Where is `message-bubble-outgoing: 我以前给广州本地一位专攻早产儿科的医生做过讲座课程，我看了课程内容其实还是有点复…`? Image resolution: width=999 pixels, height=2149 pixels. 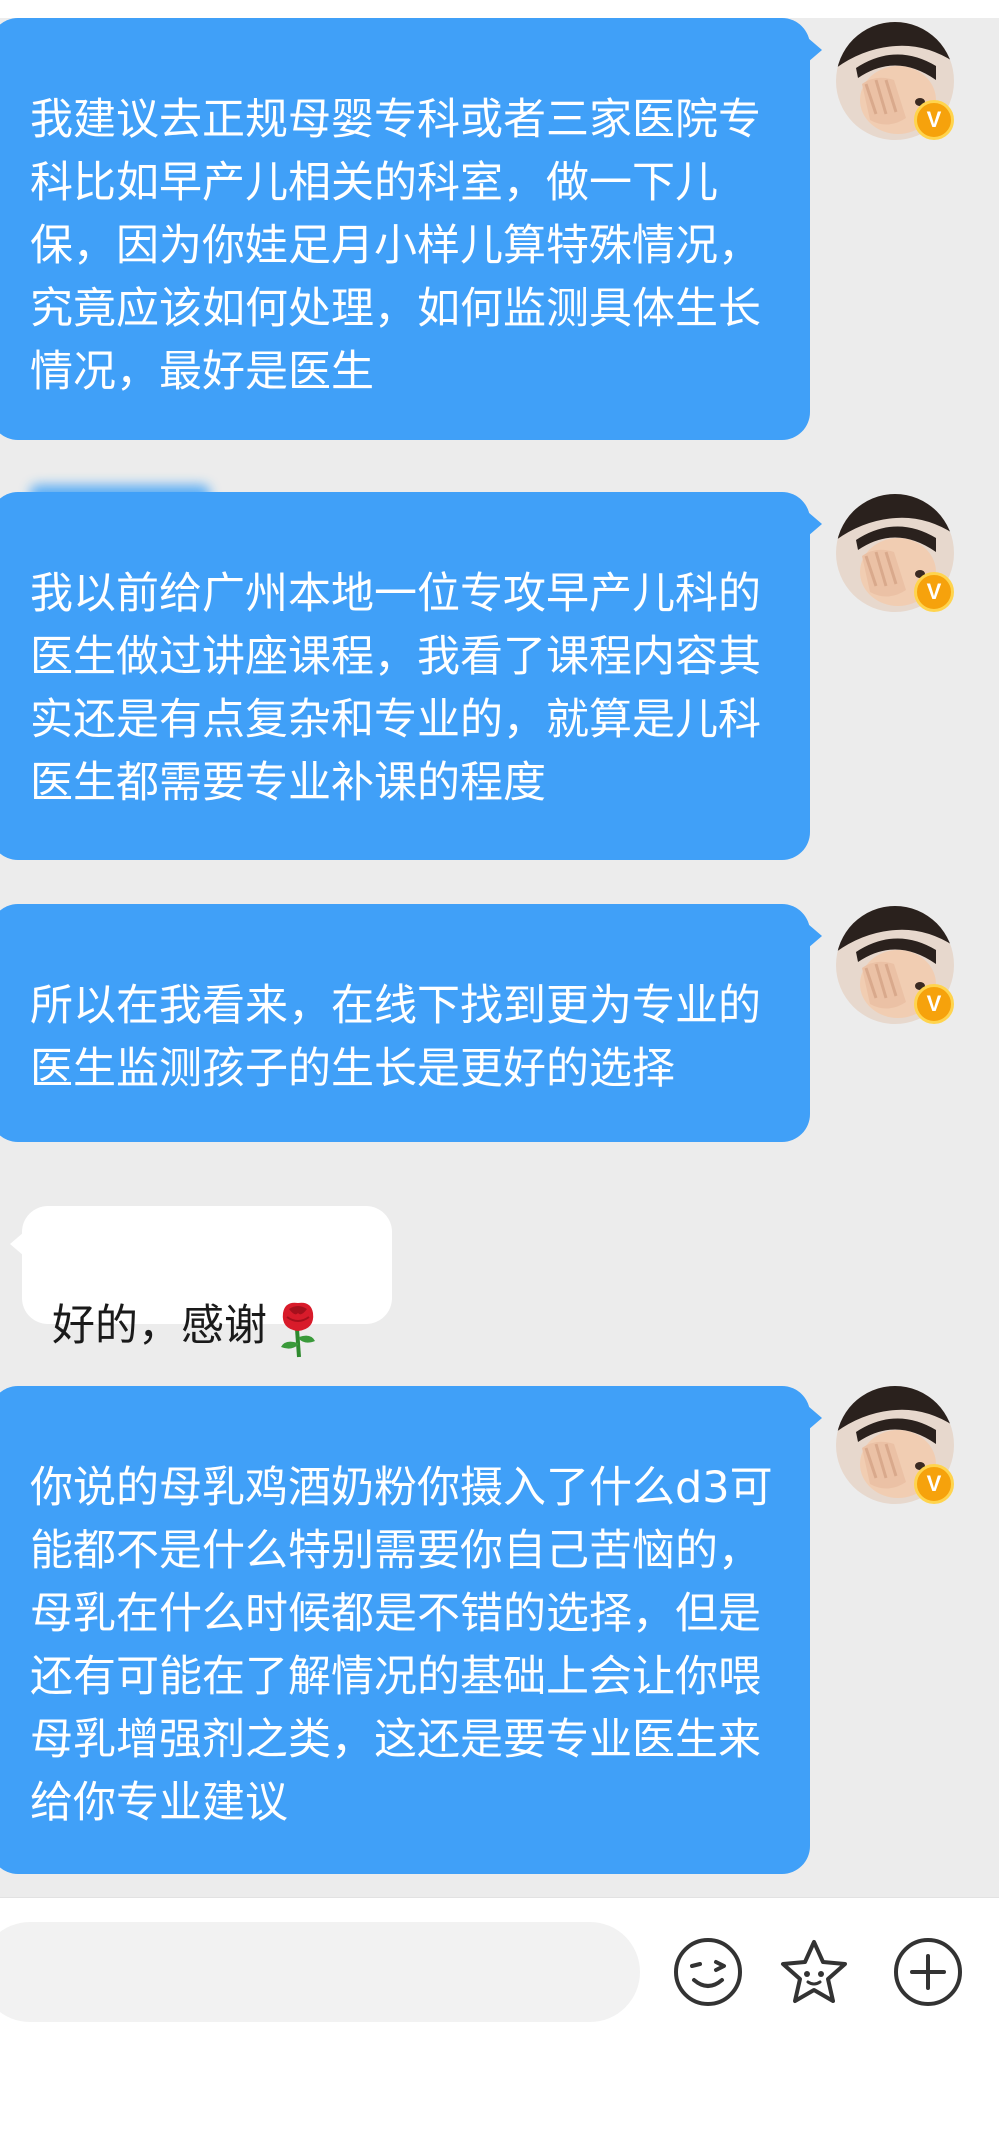 message-bubble-outgoing: 我以前给广州本地一位专攻早产儿科的医生做过讲座课程，我看了课程内容其实还是有点复… is located at coordinates (411, 676).